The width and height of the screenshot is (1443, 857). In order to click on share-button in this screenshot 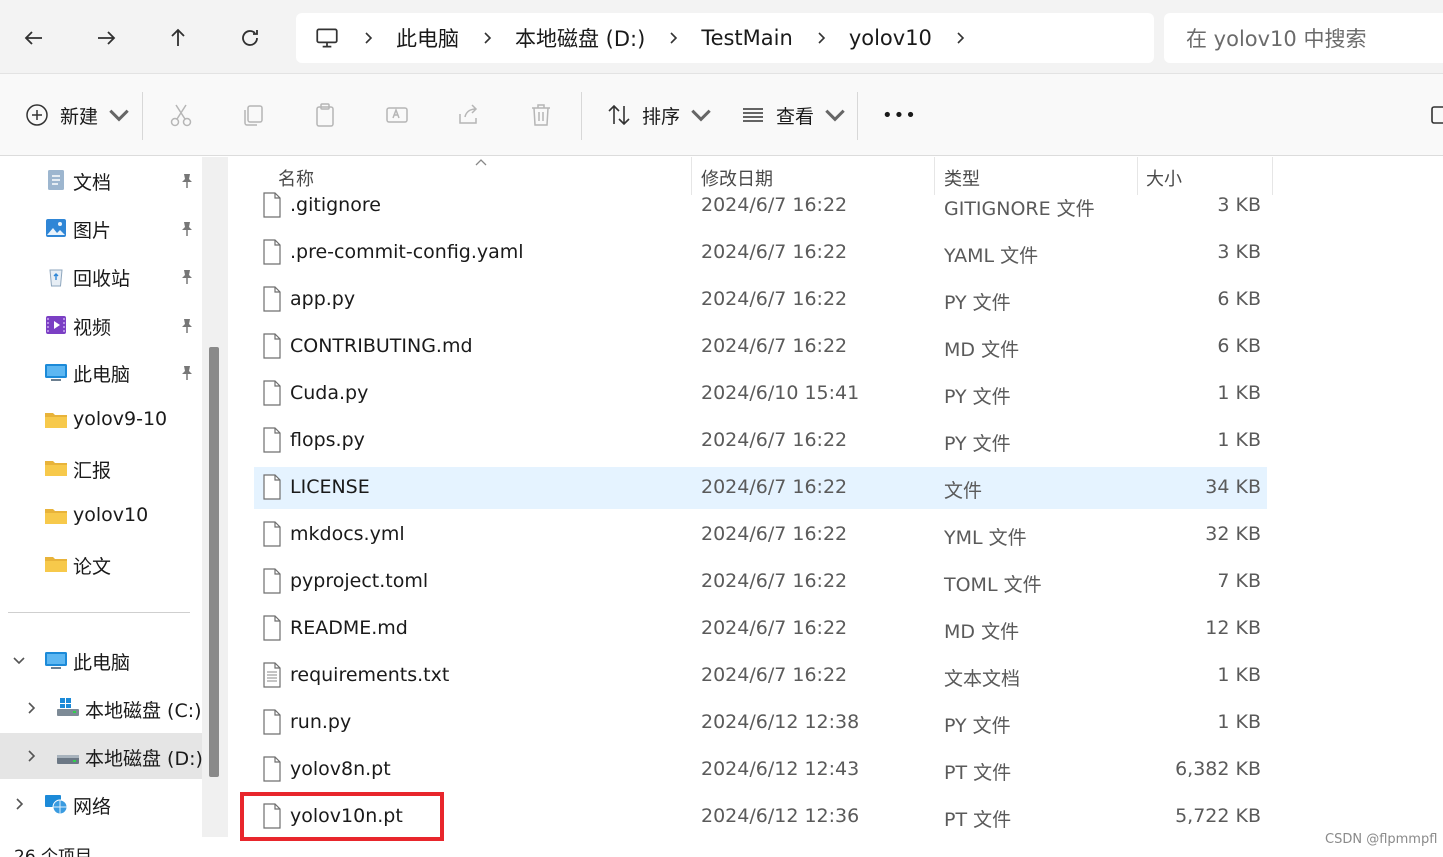, I will do `click(469, 115)`.